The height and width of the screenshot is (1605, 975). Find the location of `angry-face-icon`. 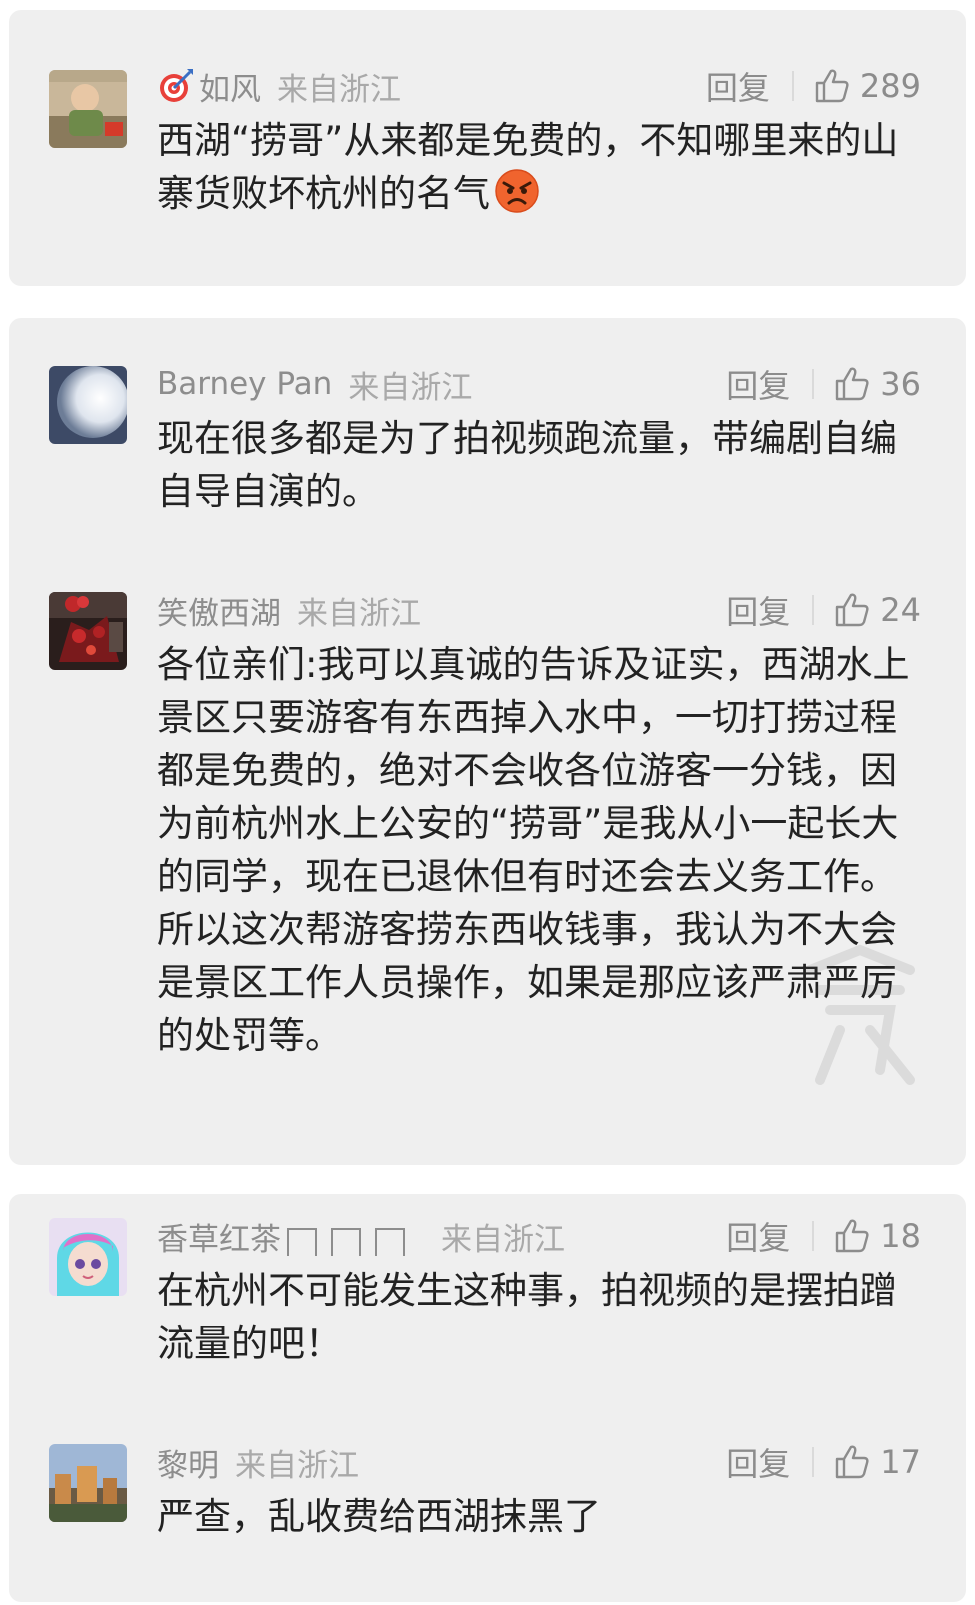

angry-face-icon is located at coordinates (517, 191).